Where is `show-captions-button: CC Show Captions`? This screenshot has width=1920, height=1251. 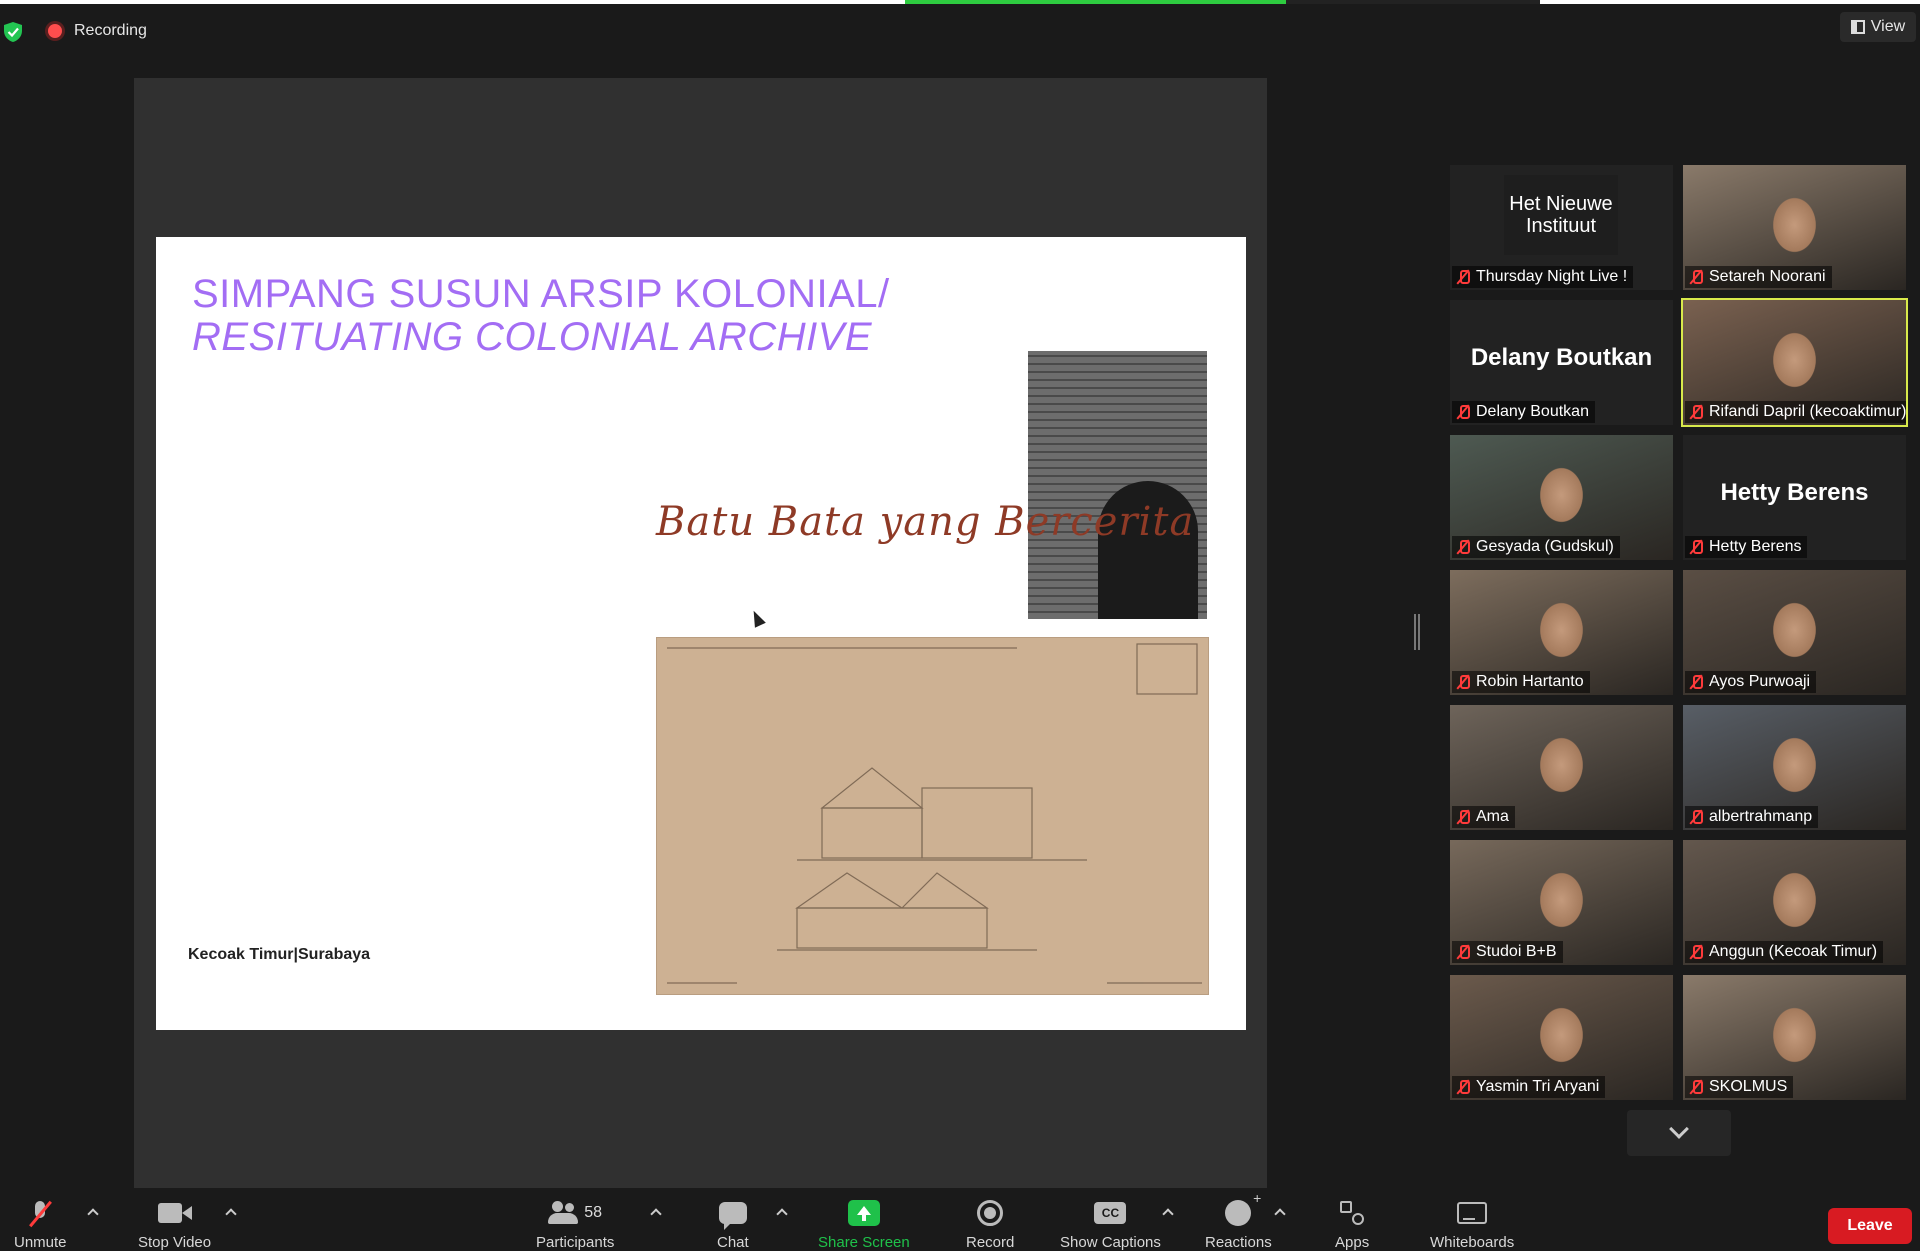 show-captions-button: CC Show Captions is located at coordinates (1110, 1223).